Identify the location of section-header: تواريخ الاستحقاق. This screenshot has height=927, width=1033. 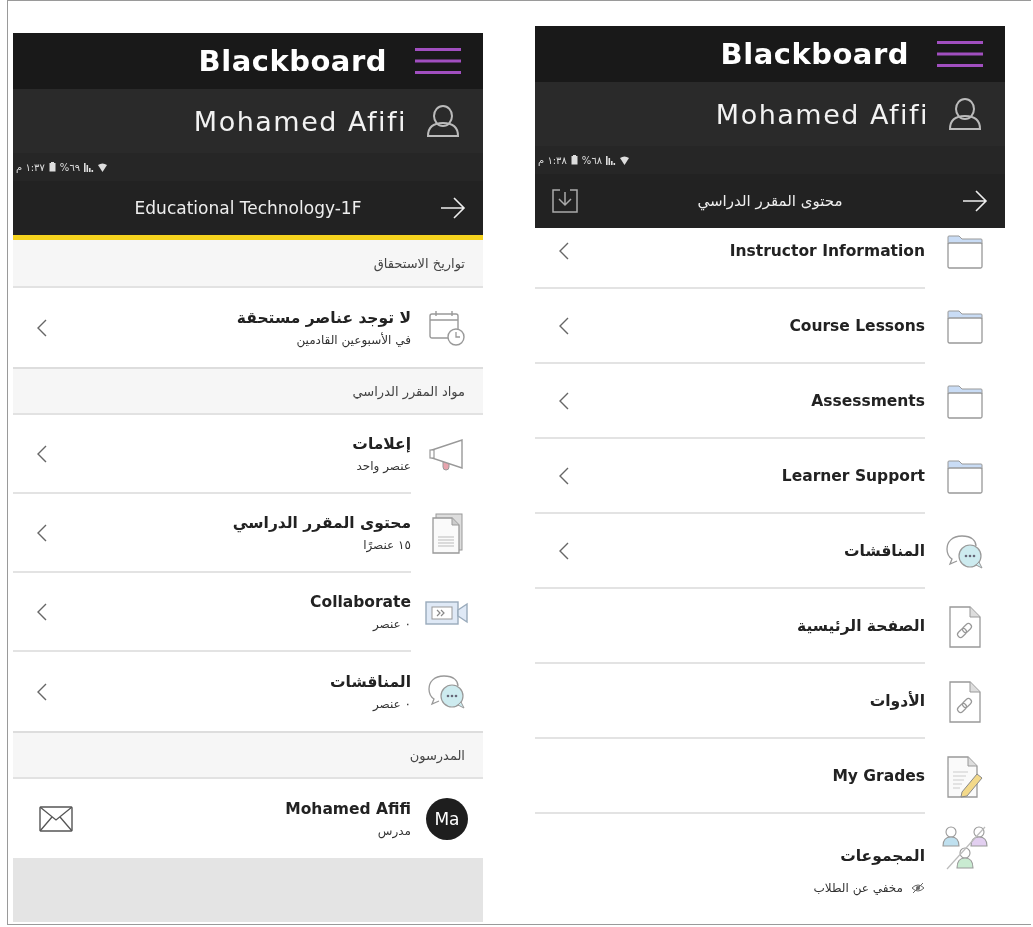
(248, 264).